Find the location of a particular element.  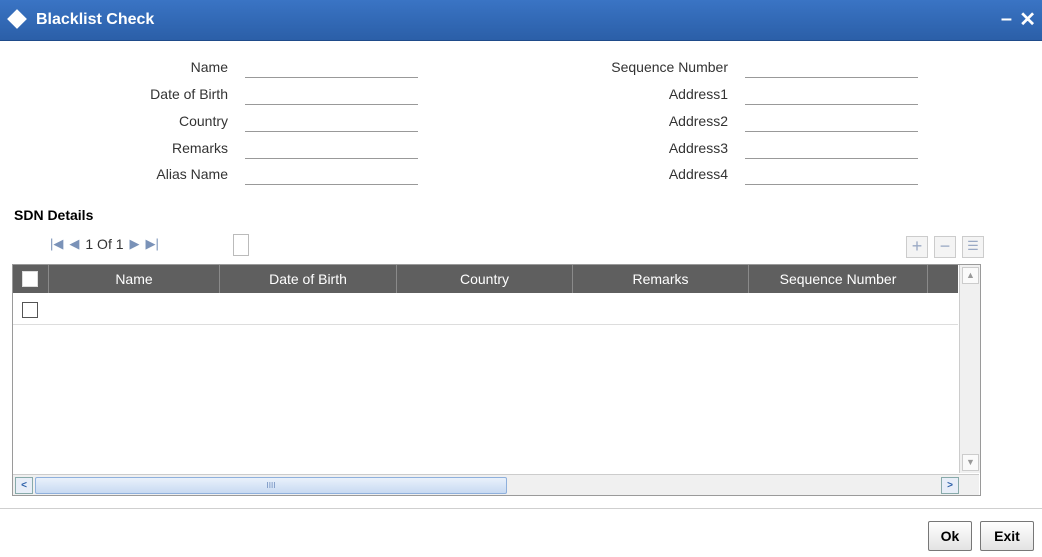

window-title: Blacklist Check is located at coordinates (95, 19).